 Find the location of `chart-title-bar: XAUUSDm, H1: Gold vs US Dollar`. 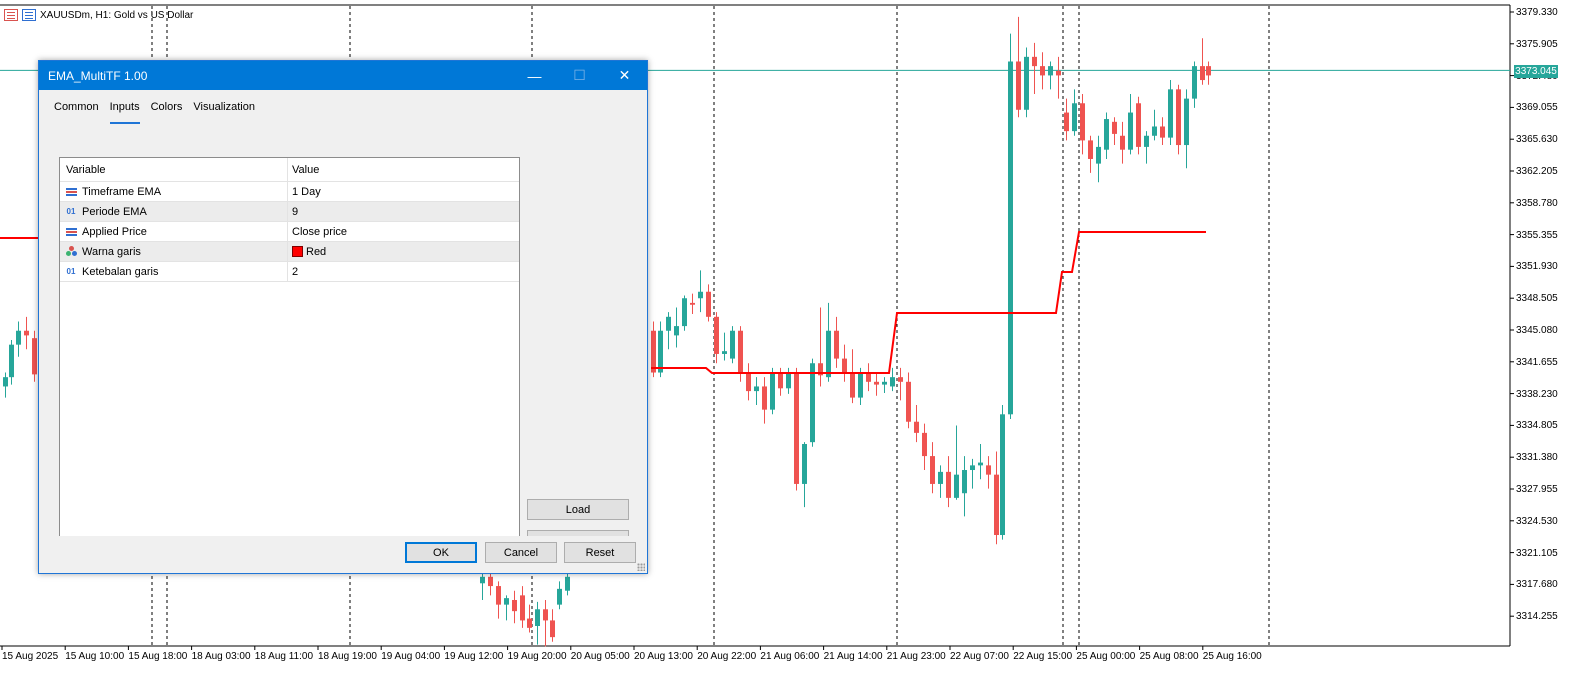

chart-title-bar: XAUUSDm, H1: Gold vs US Dollar is located at coordinates (98, 15).